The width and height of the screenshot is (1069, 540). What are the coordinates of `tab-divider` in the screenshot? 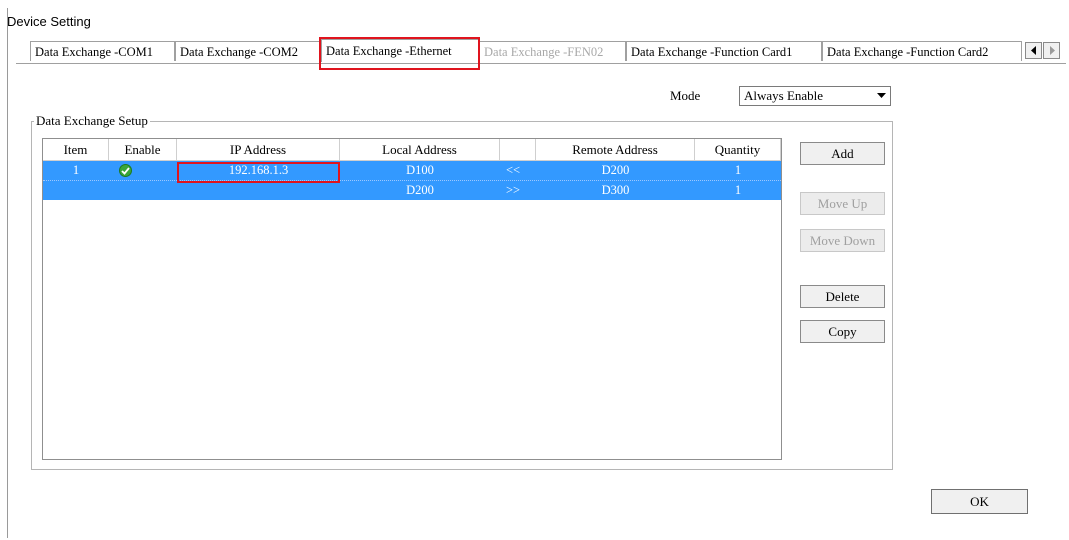 It's located at (541, 63).